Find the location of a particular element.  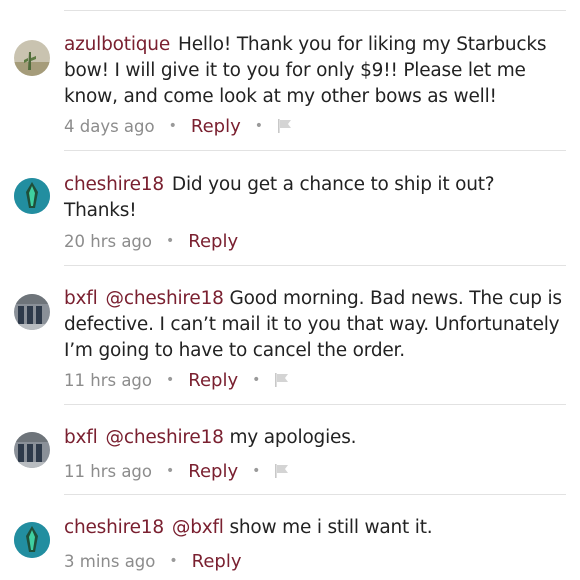

username-link: azulbotique is located at coordinates (117, 44).